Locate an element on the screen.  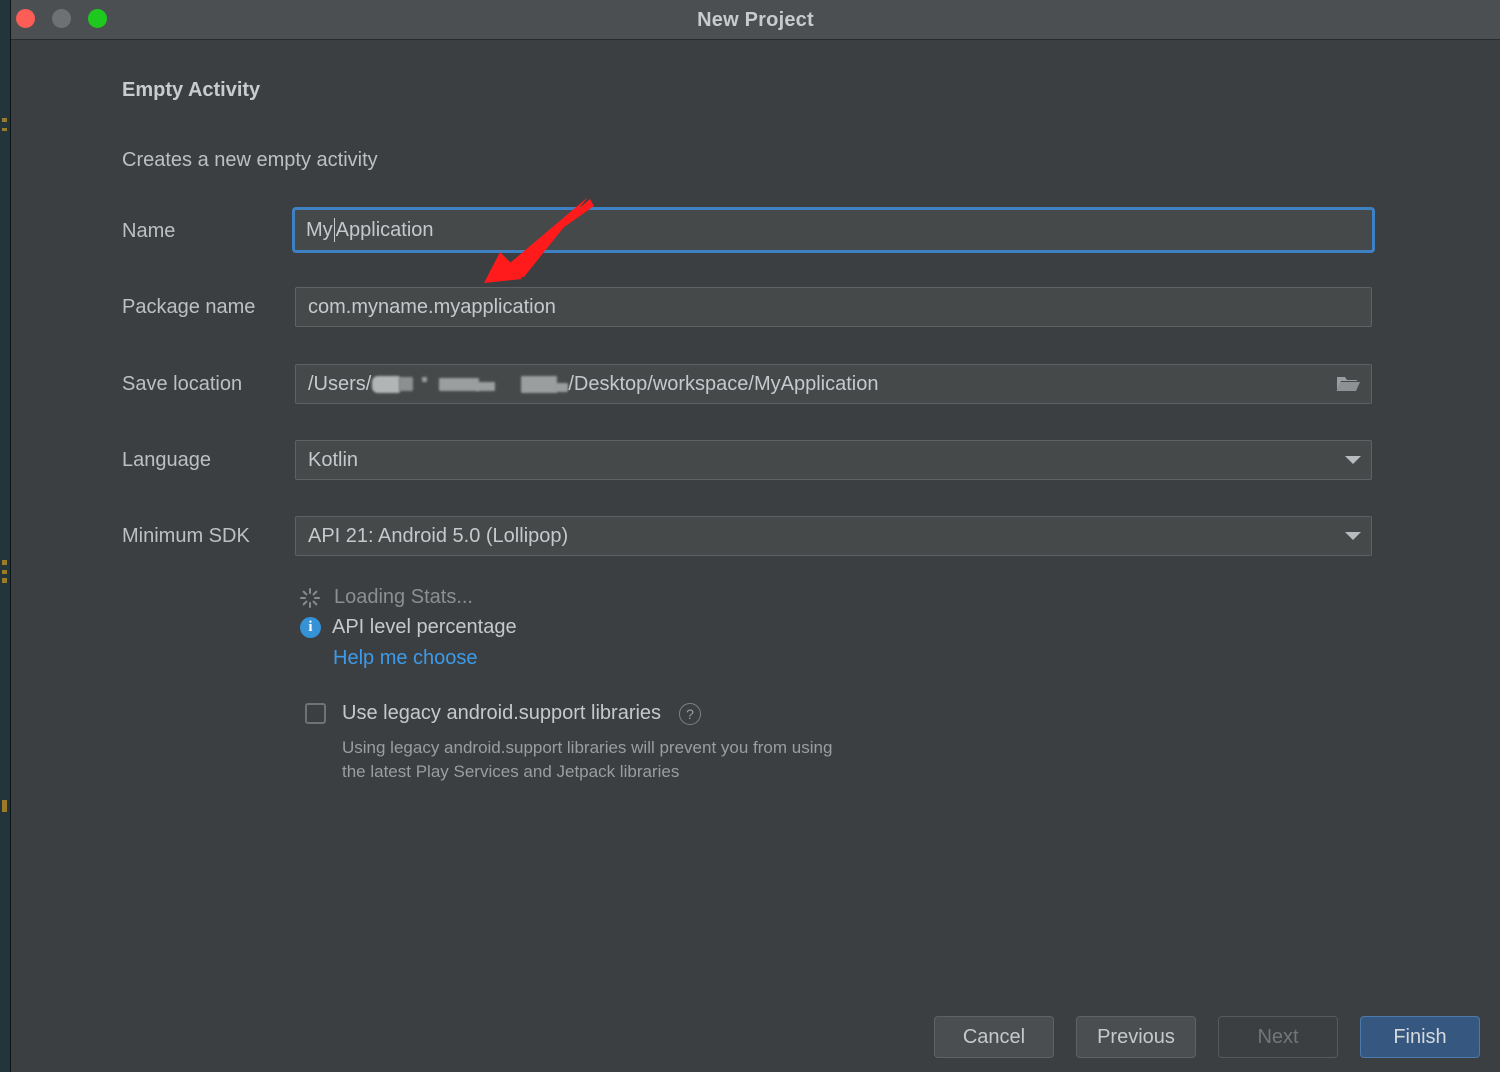
legacy-libraries-checkbox-row: Use legacy android.support libraries ? is located at coordinates (503, 713).